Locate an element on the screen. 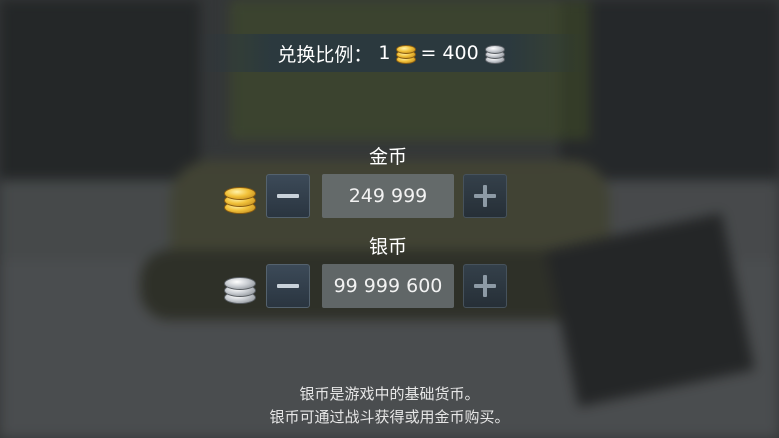 This screenshot has height=438, width=779. silver-amount-field: 99 999 600 is located at coordinates (388, 286).